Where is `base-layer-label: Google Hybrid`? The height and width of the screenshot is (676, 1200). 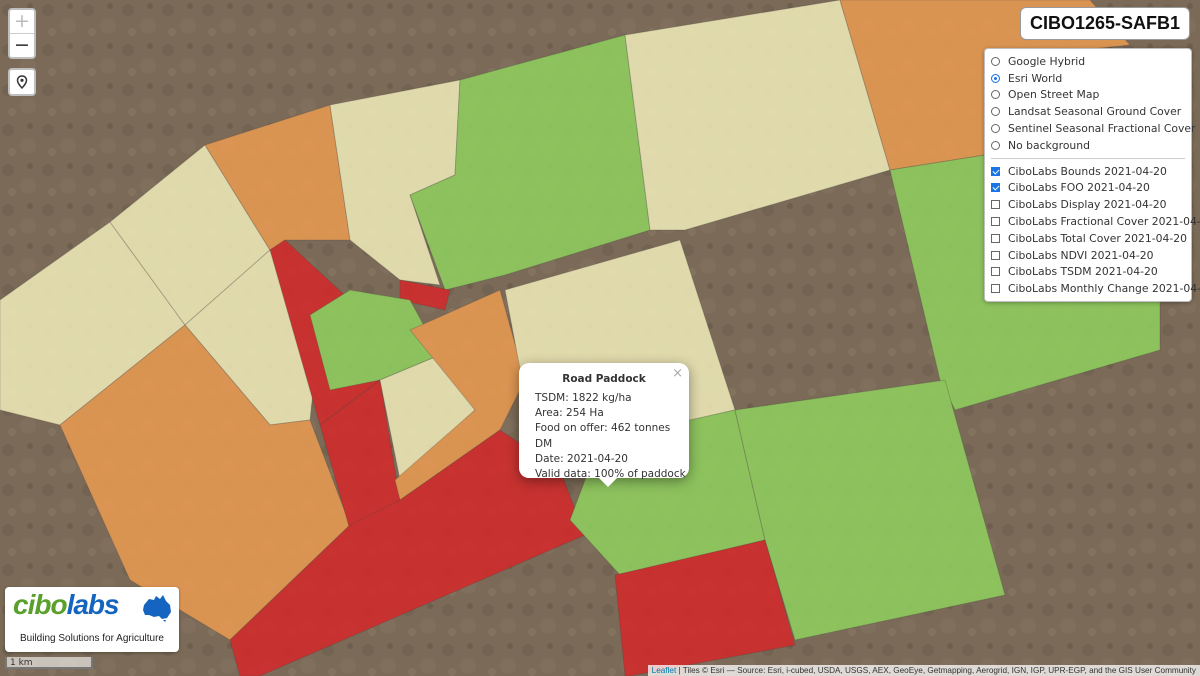 base-layer-label: Google Hybrid is located at coordinates (1047, 61).